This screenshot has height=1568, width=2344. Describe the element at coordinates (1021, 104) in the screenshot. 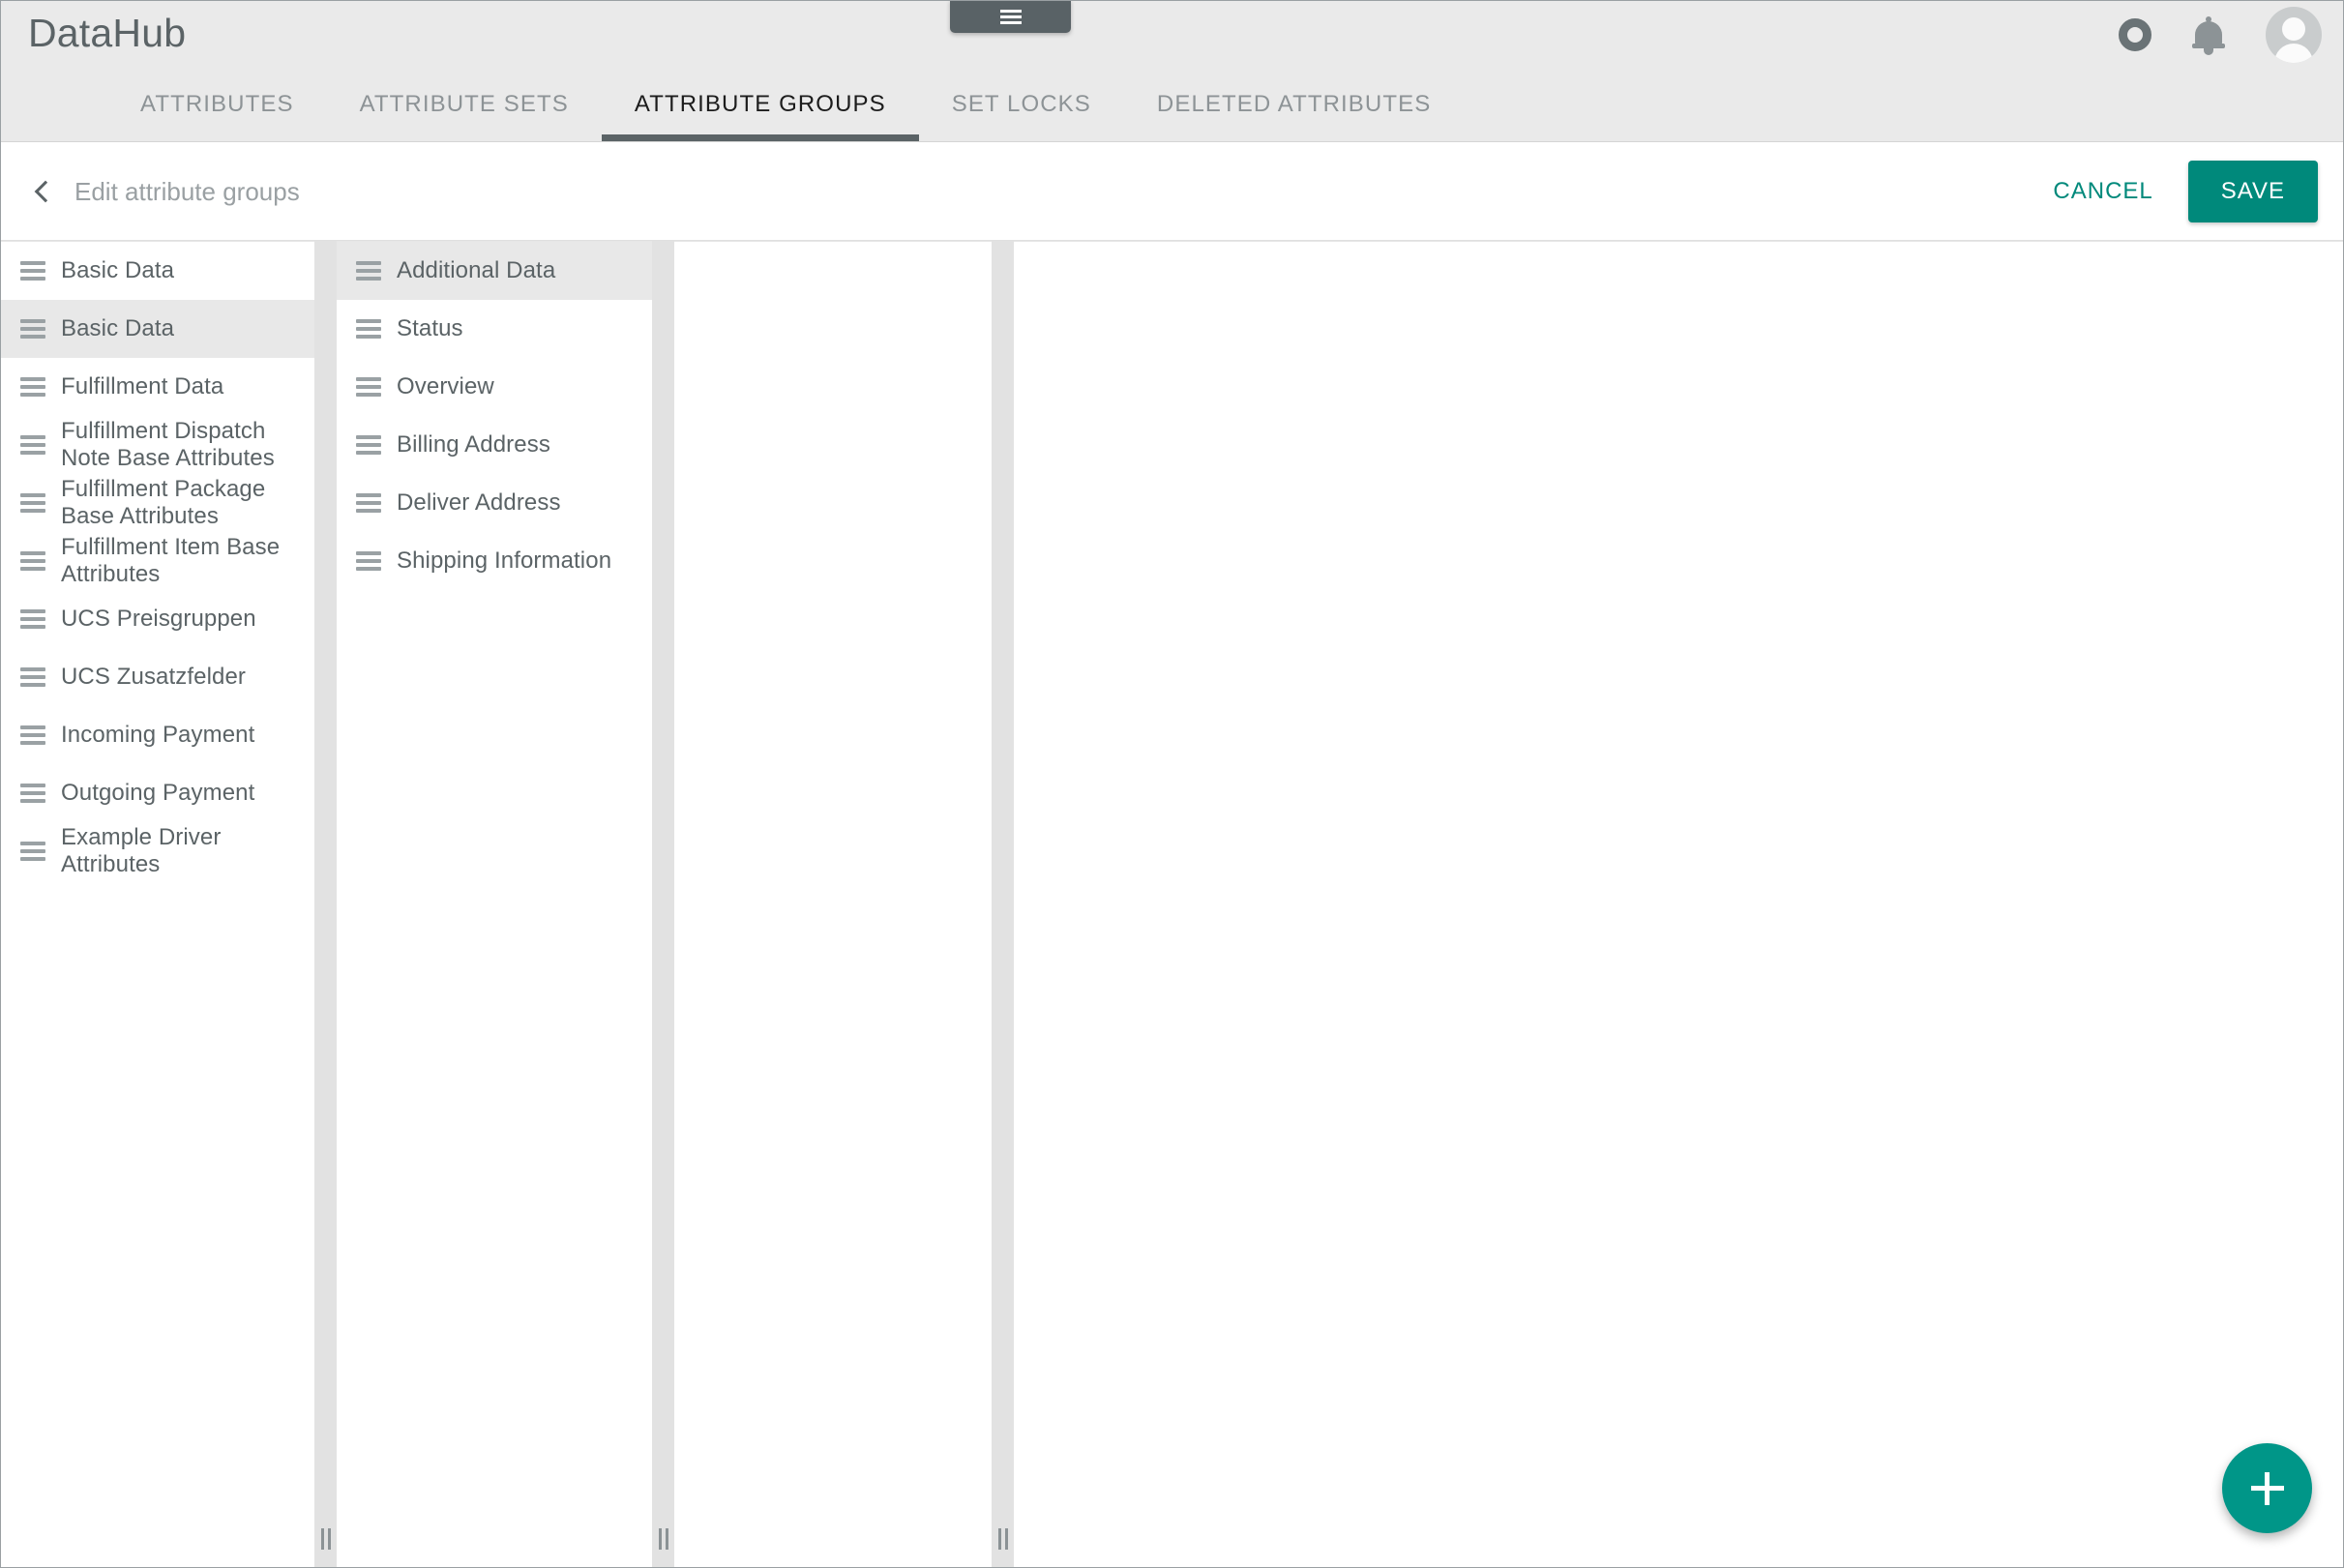

I see `tab-label: SET LOCKS` at that location.